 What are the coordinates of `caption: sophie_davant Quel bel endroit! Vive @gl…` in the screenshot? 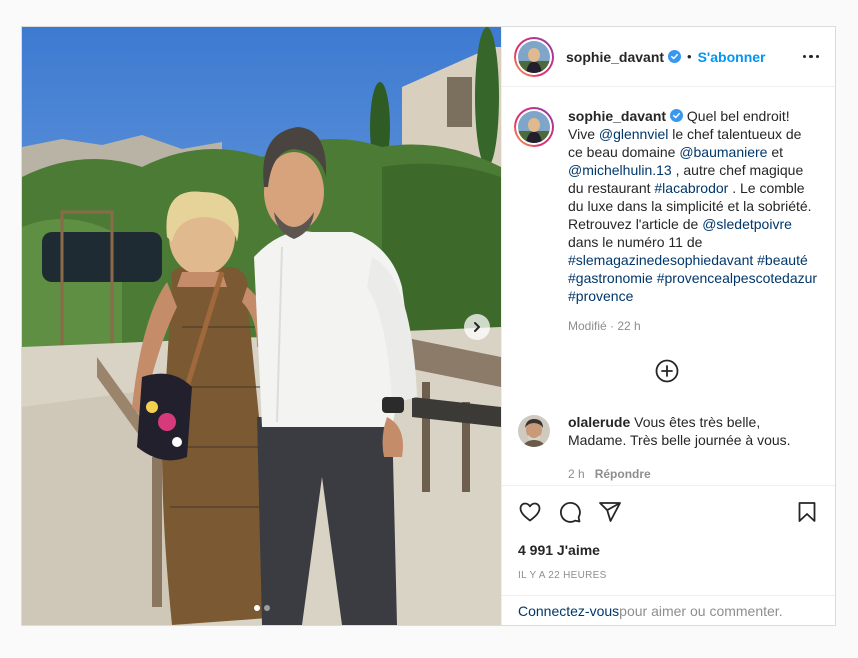 It's located at (666, 221).